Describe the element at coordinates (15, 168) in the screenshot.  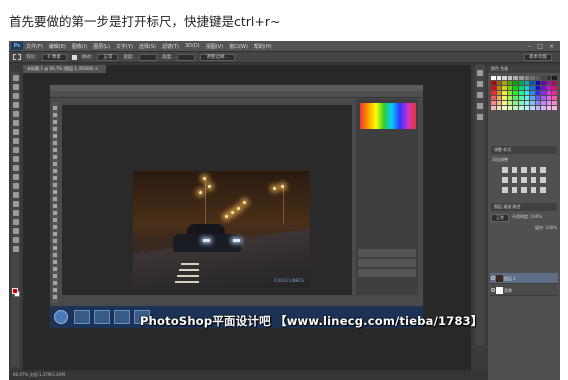
I see `eraser-tool-icon` at that location.